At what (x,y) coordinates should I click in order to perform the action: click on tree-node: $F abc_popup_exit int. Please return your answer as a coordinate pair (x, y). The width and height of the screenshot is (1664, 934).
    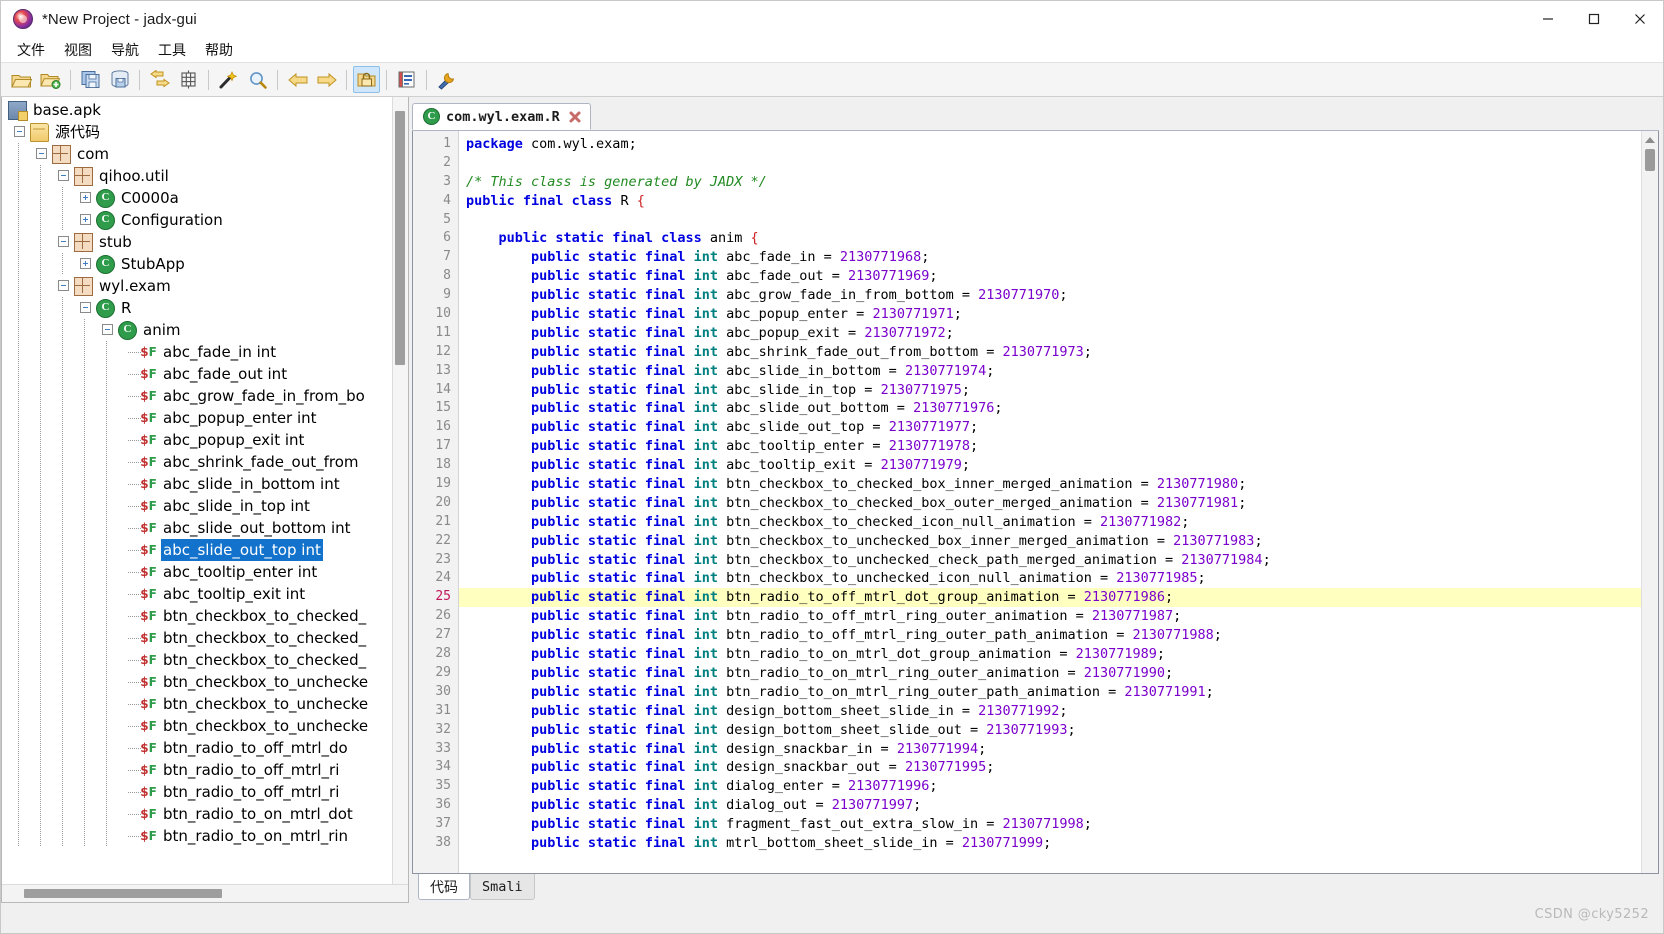
    Looking at the image, I should click on (205, 440).